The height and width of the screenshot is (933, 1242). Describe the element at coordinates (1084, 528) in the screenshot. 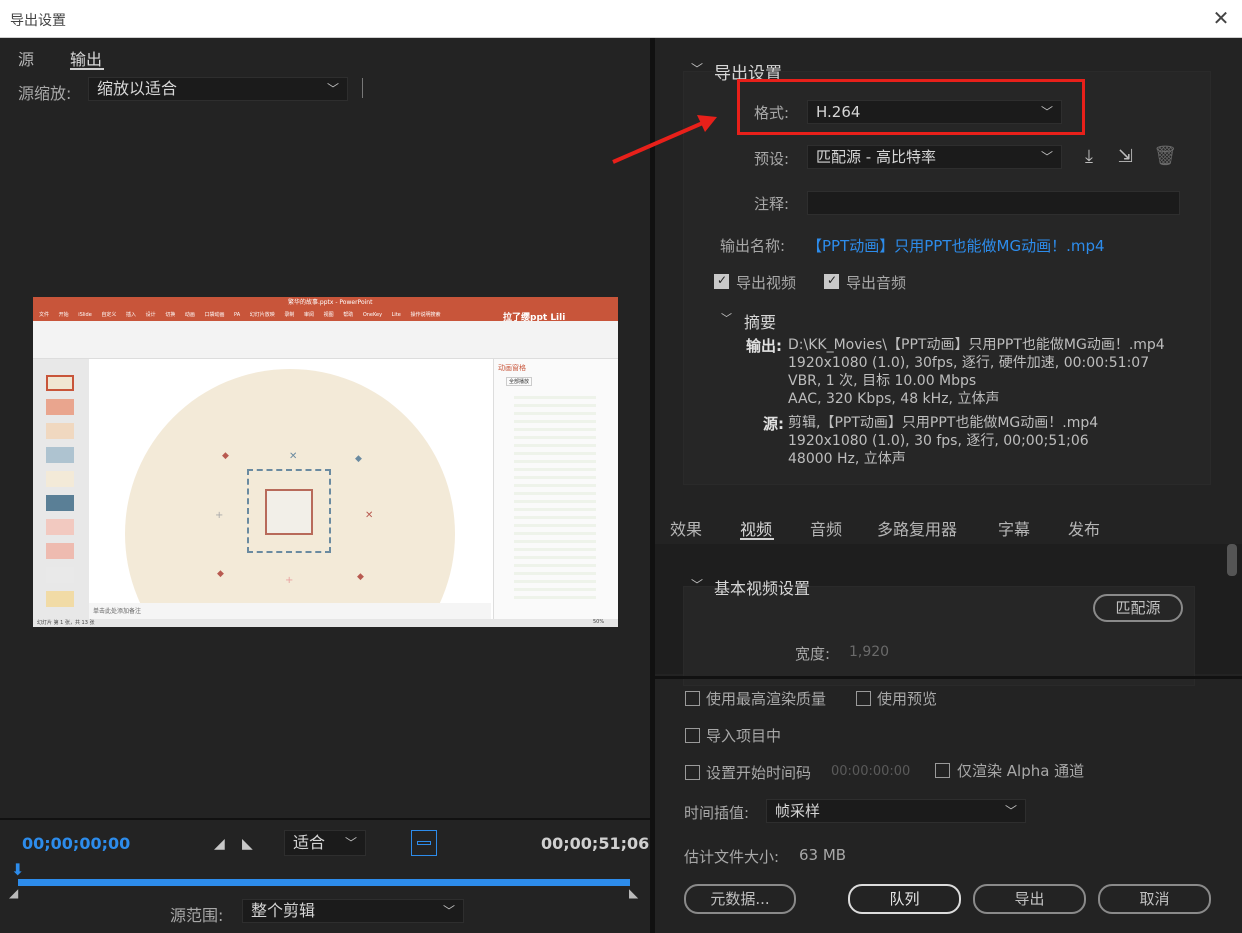

I see `tab-publish: 发布` at that location.